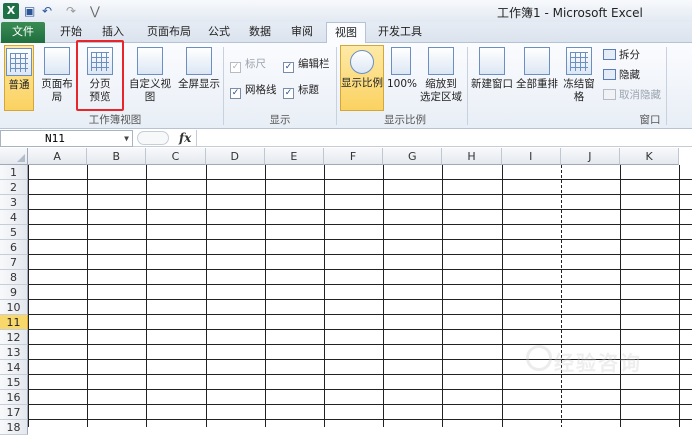 The image size is (692, 435). I want to click on zoom-group-label: 显示比例, so click(405, 120).